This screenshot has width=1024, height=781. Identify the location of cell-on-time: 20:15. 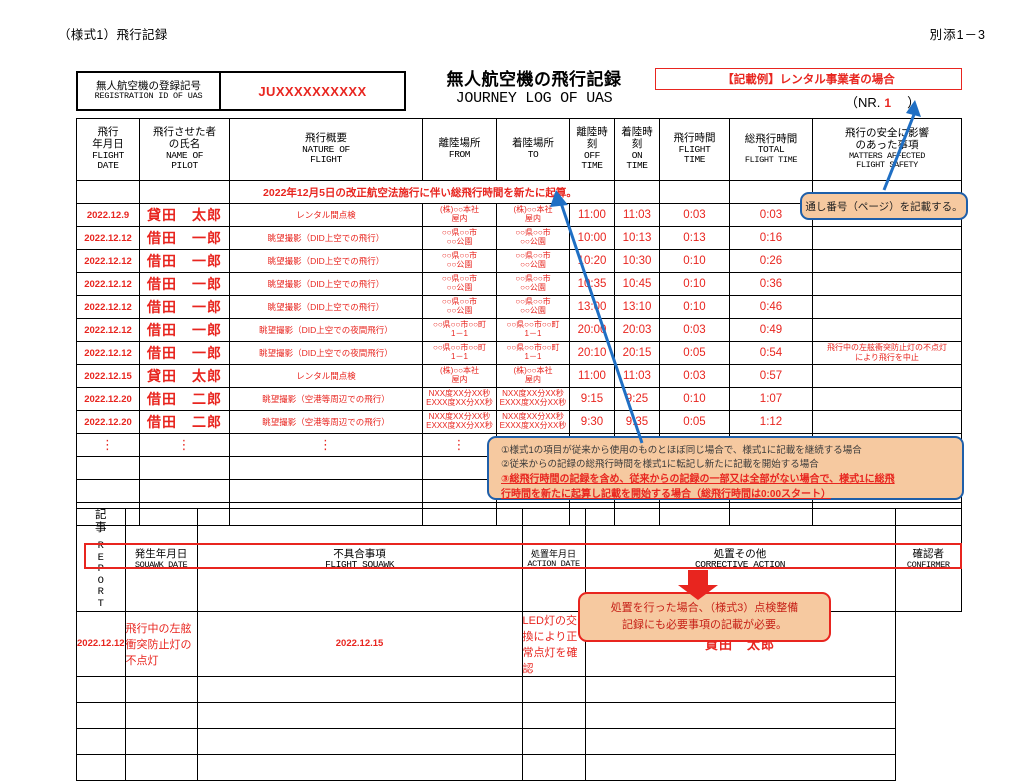
(637, 353).